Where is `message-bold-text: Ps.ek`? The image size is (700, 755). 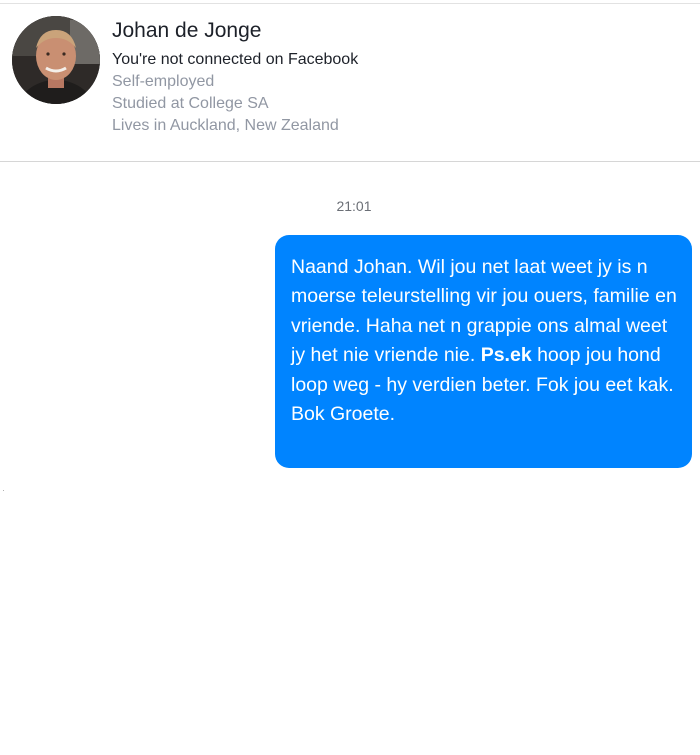
message-bold-text: Ps.ek is located at coordinates (506, 355).